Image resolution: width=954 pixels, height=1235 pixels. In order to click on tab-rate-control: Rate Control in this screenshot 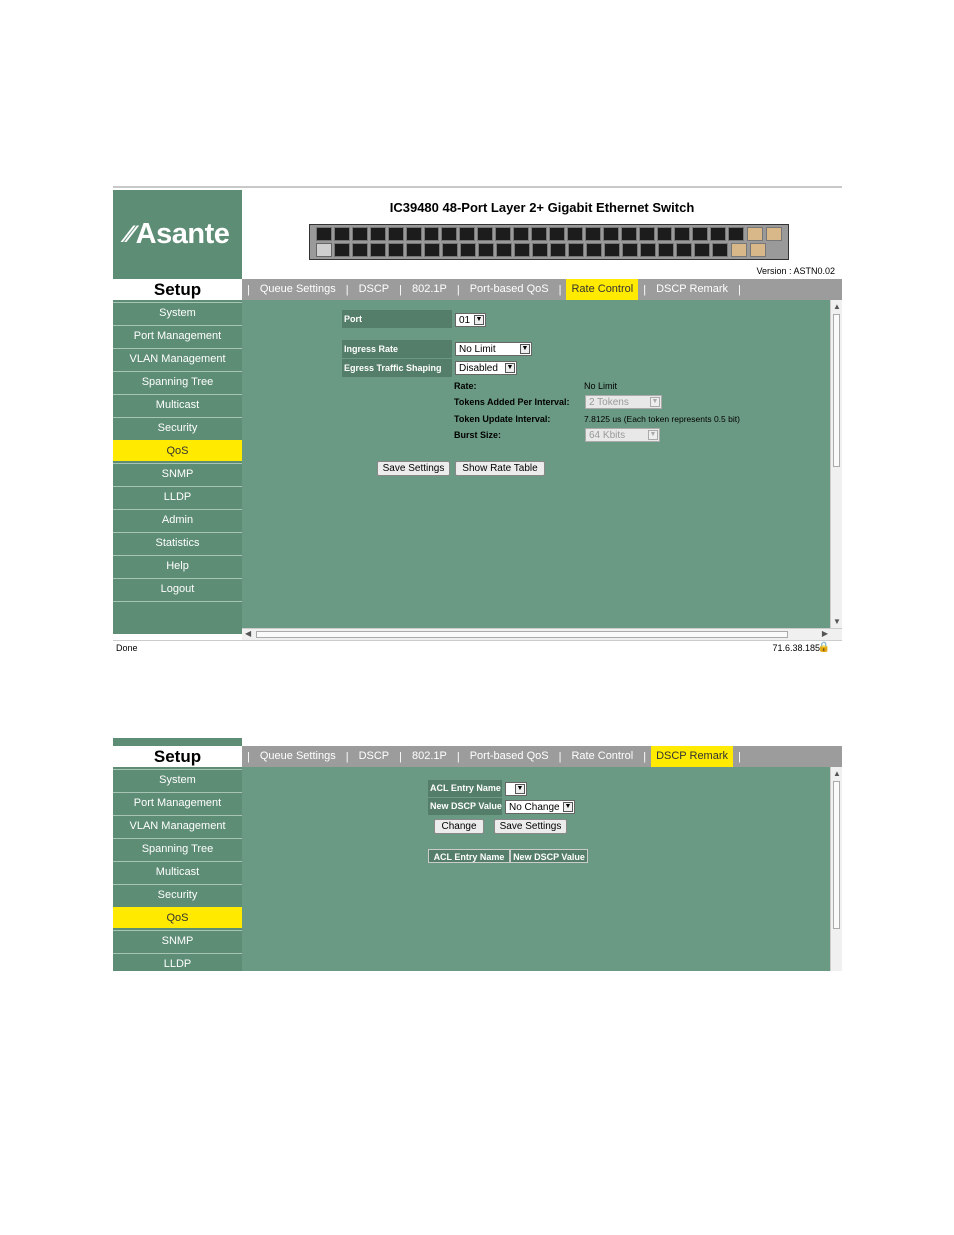, I will do `click(602, 756)`.